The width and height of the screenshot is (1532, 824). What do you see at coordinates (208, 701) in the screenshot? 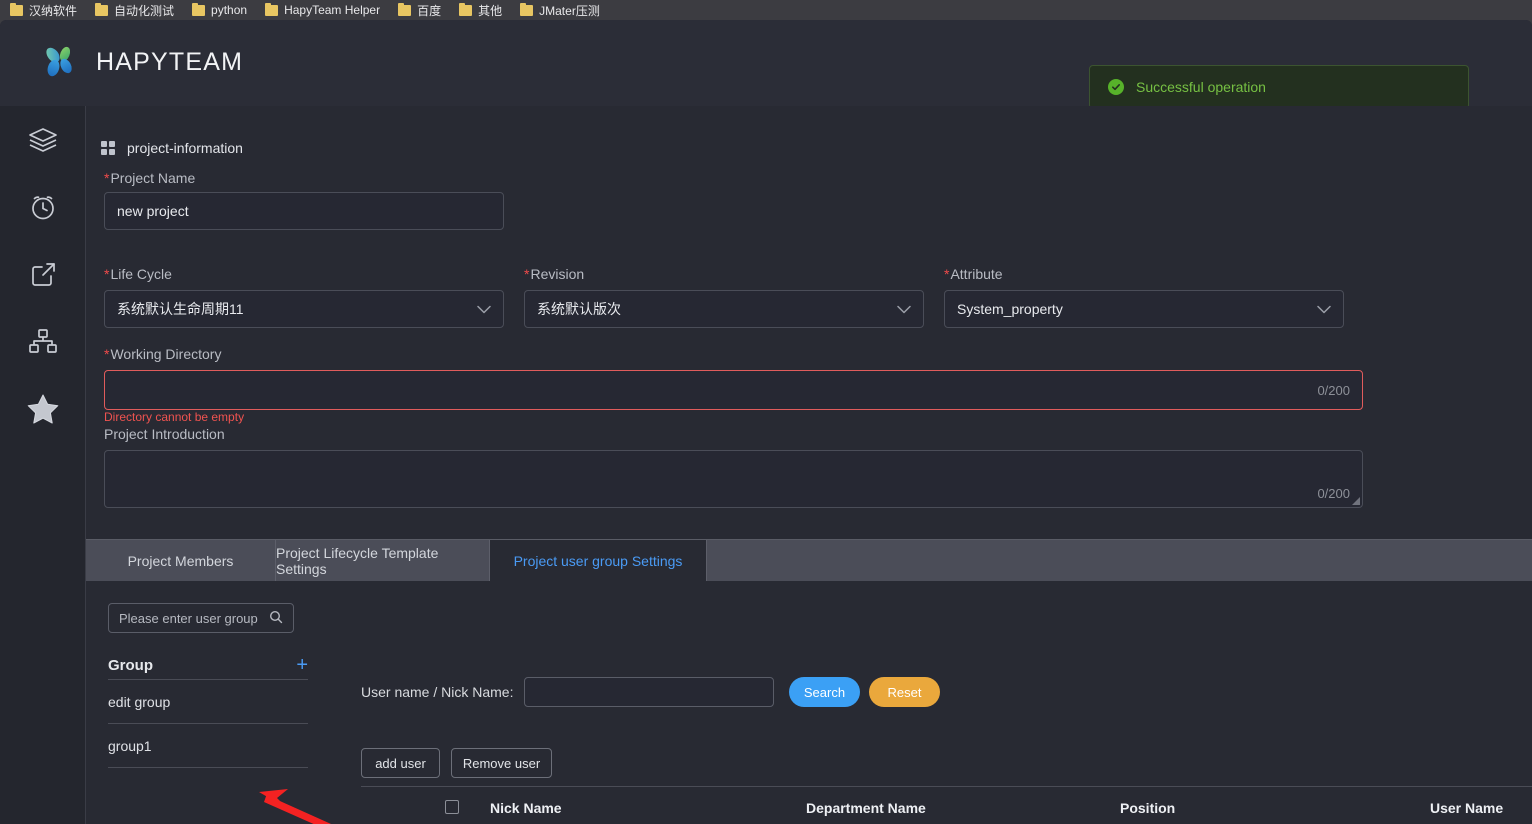
I see `list-item: edit group` at bounding box center [208, 701].